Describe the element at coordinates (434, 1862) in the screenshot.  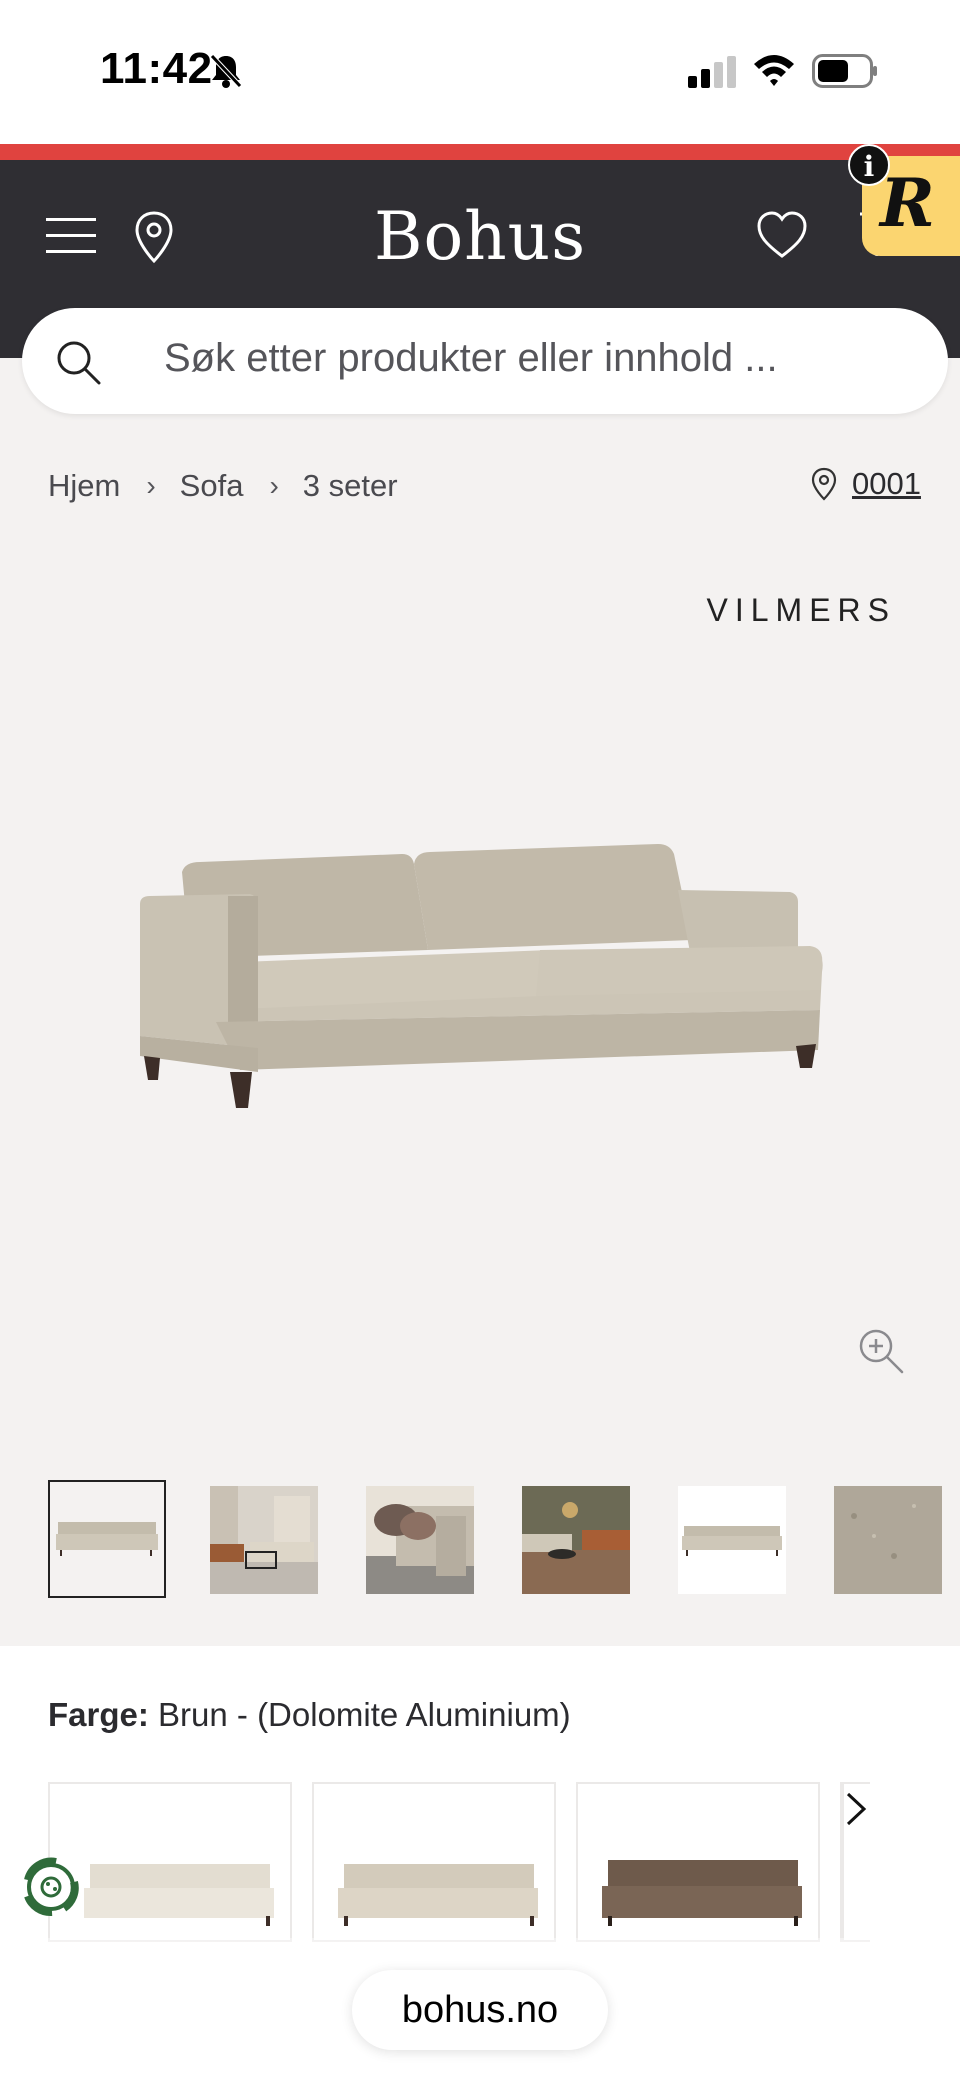
I see `color-swatch-beige` at that location.